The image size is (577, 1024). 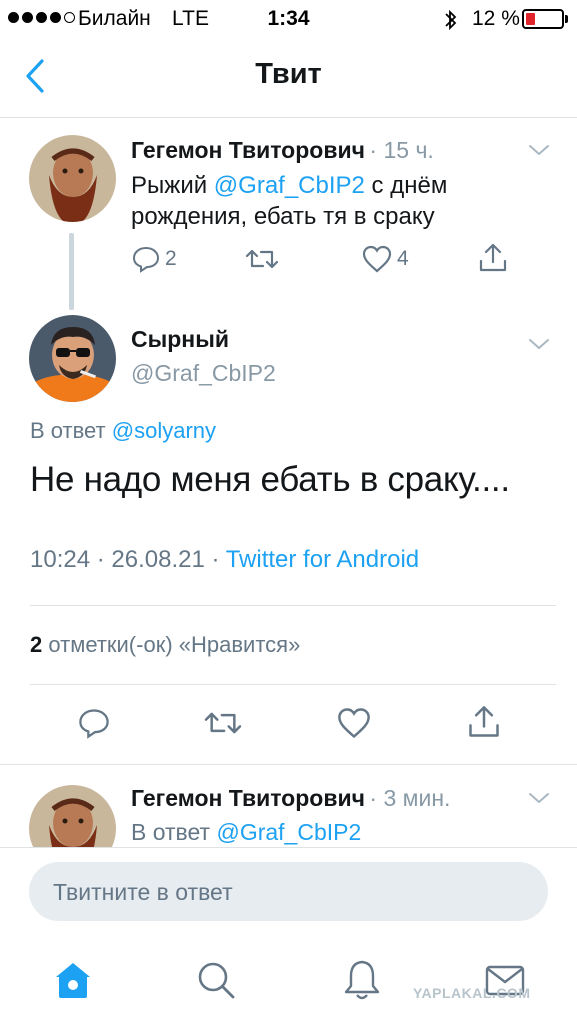 What do you see at coordinates (288, 20) in the screenshot?
I see `status-bar: Билайн LTE 1:34 12 %` at bounding box center [288, 20].